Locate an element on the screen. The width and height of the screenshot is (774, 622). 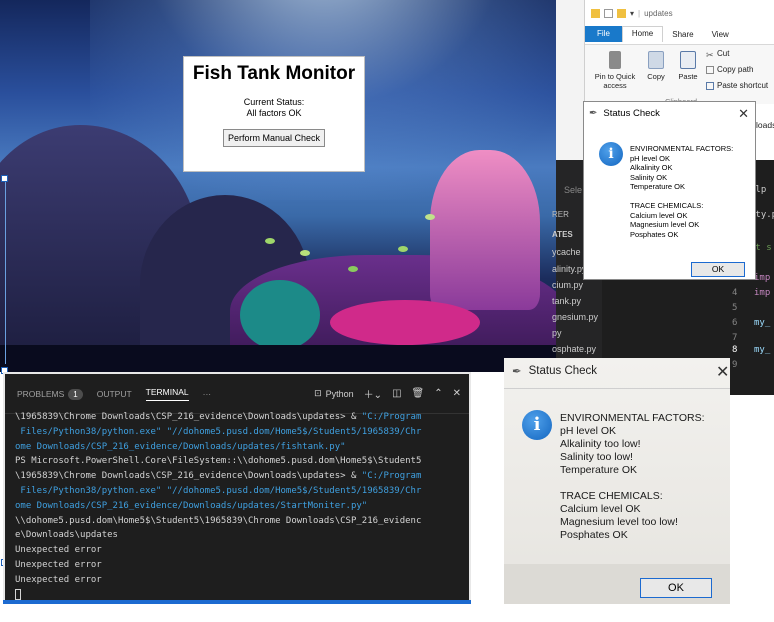
copy-button: Copy is located at coordinates (656, 66).